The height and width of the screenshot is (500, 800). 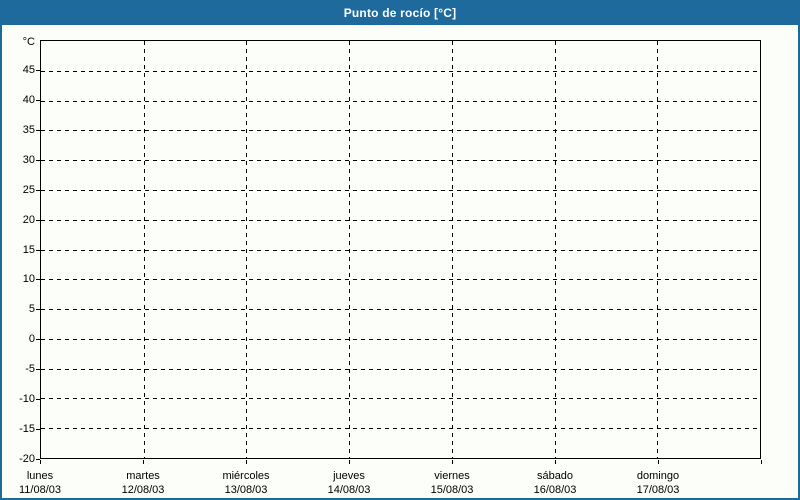 What do you see at coordinates (28, 42) in the screenshot?
I see `y-axis-unit-label: °C` at bounding box center [28, 42].